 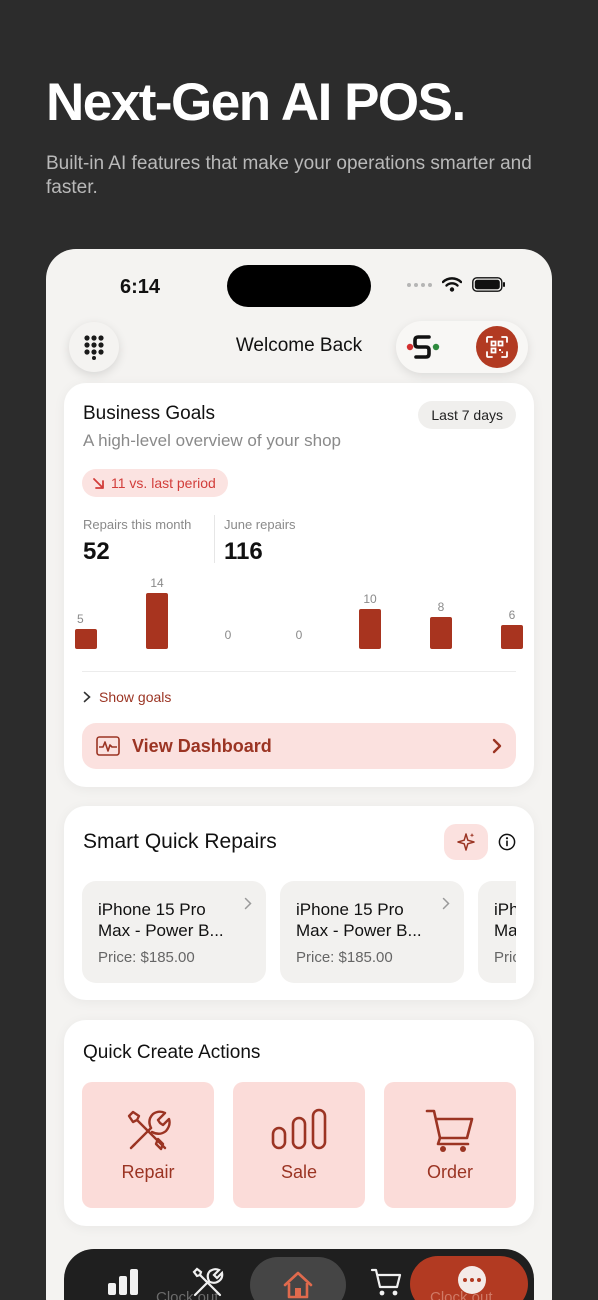 What do you see at coordinates (243, 551) in the screenshot?
I see `stat-value-june-repairs: 116` at bounding box center [243, 551].